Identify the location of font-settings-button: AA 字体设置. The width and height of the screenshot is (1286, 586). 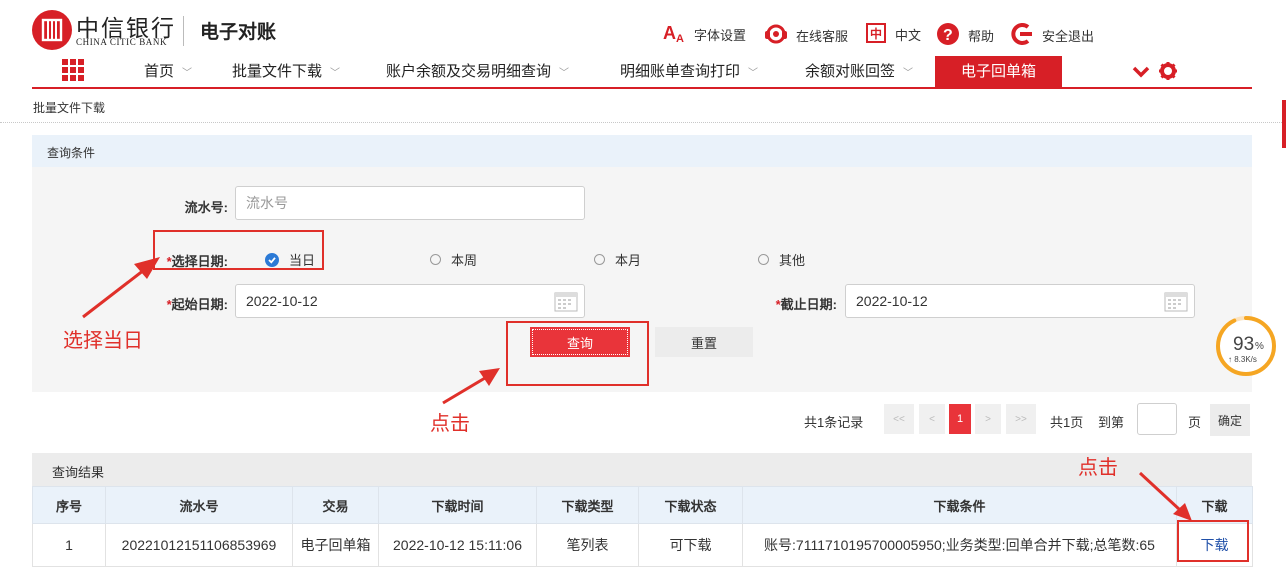
(704, 34).